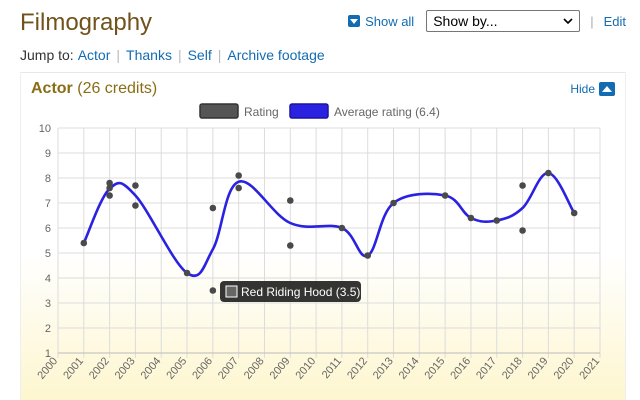  What do you see at coordinates (512, 368) in the screenshot?
I see `x-tick-label: 2018` at bounding box center [512, 368].